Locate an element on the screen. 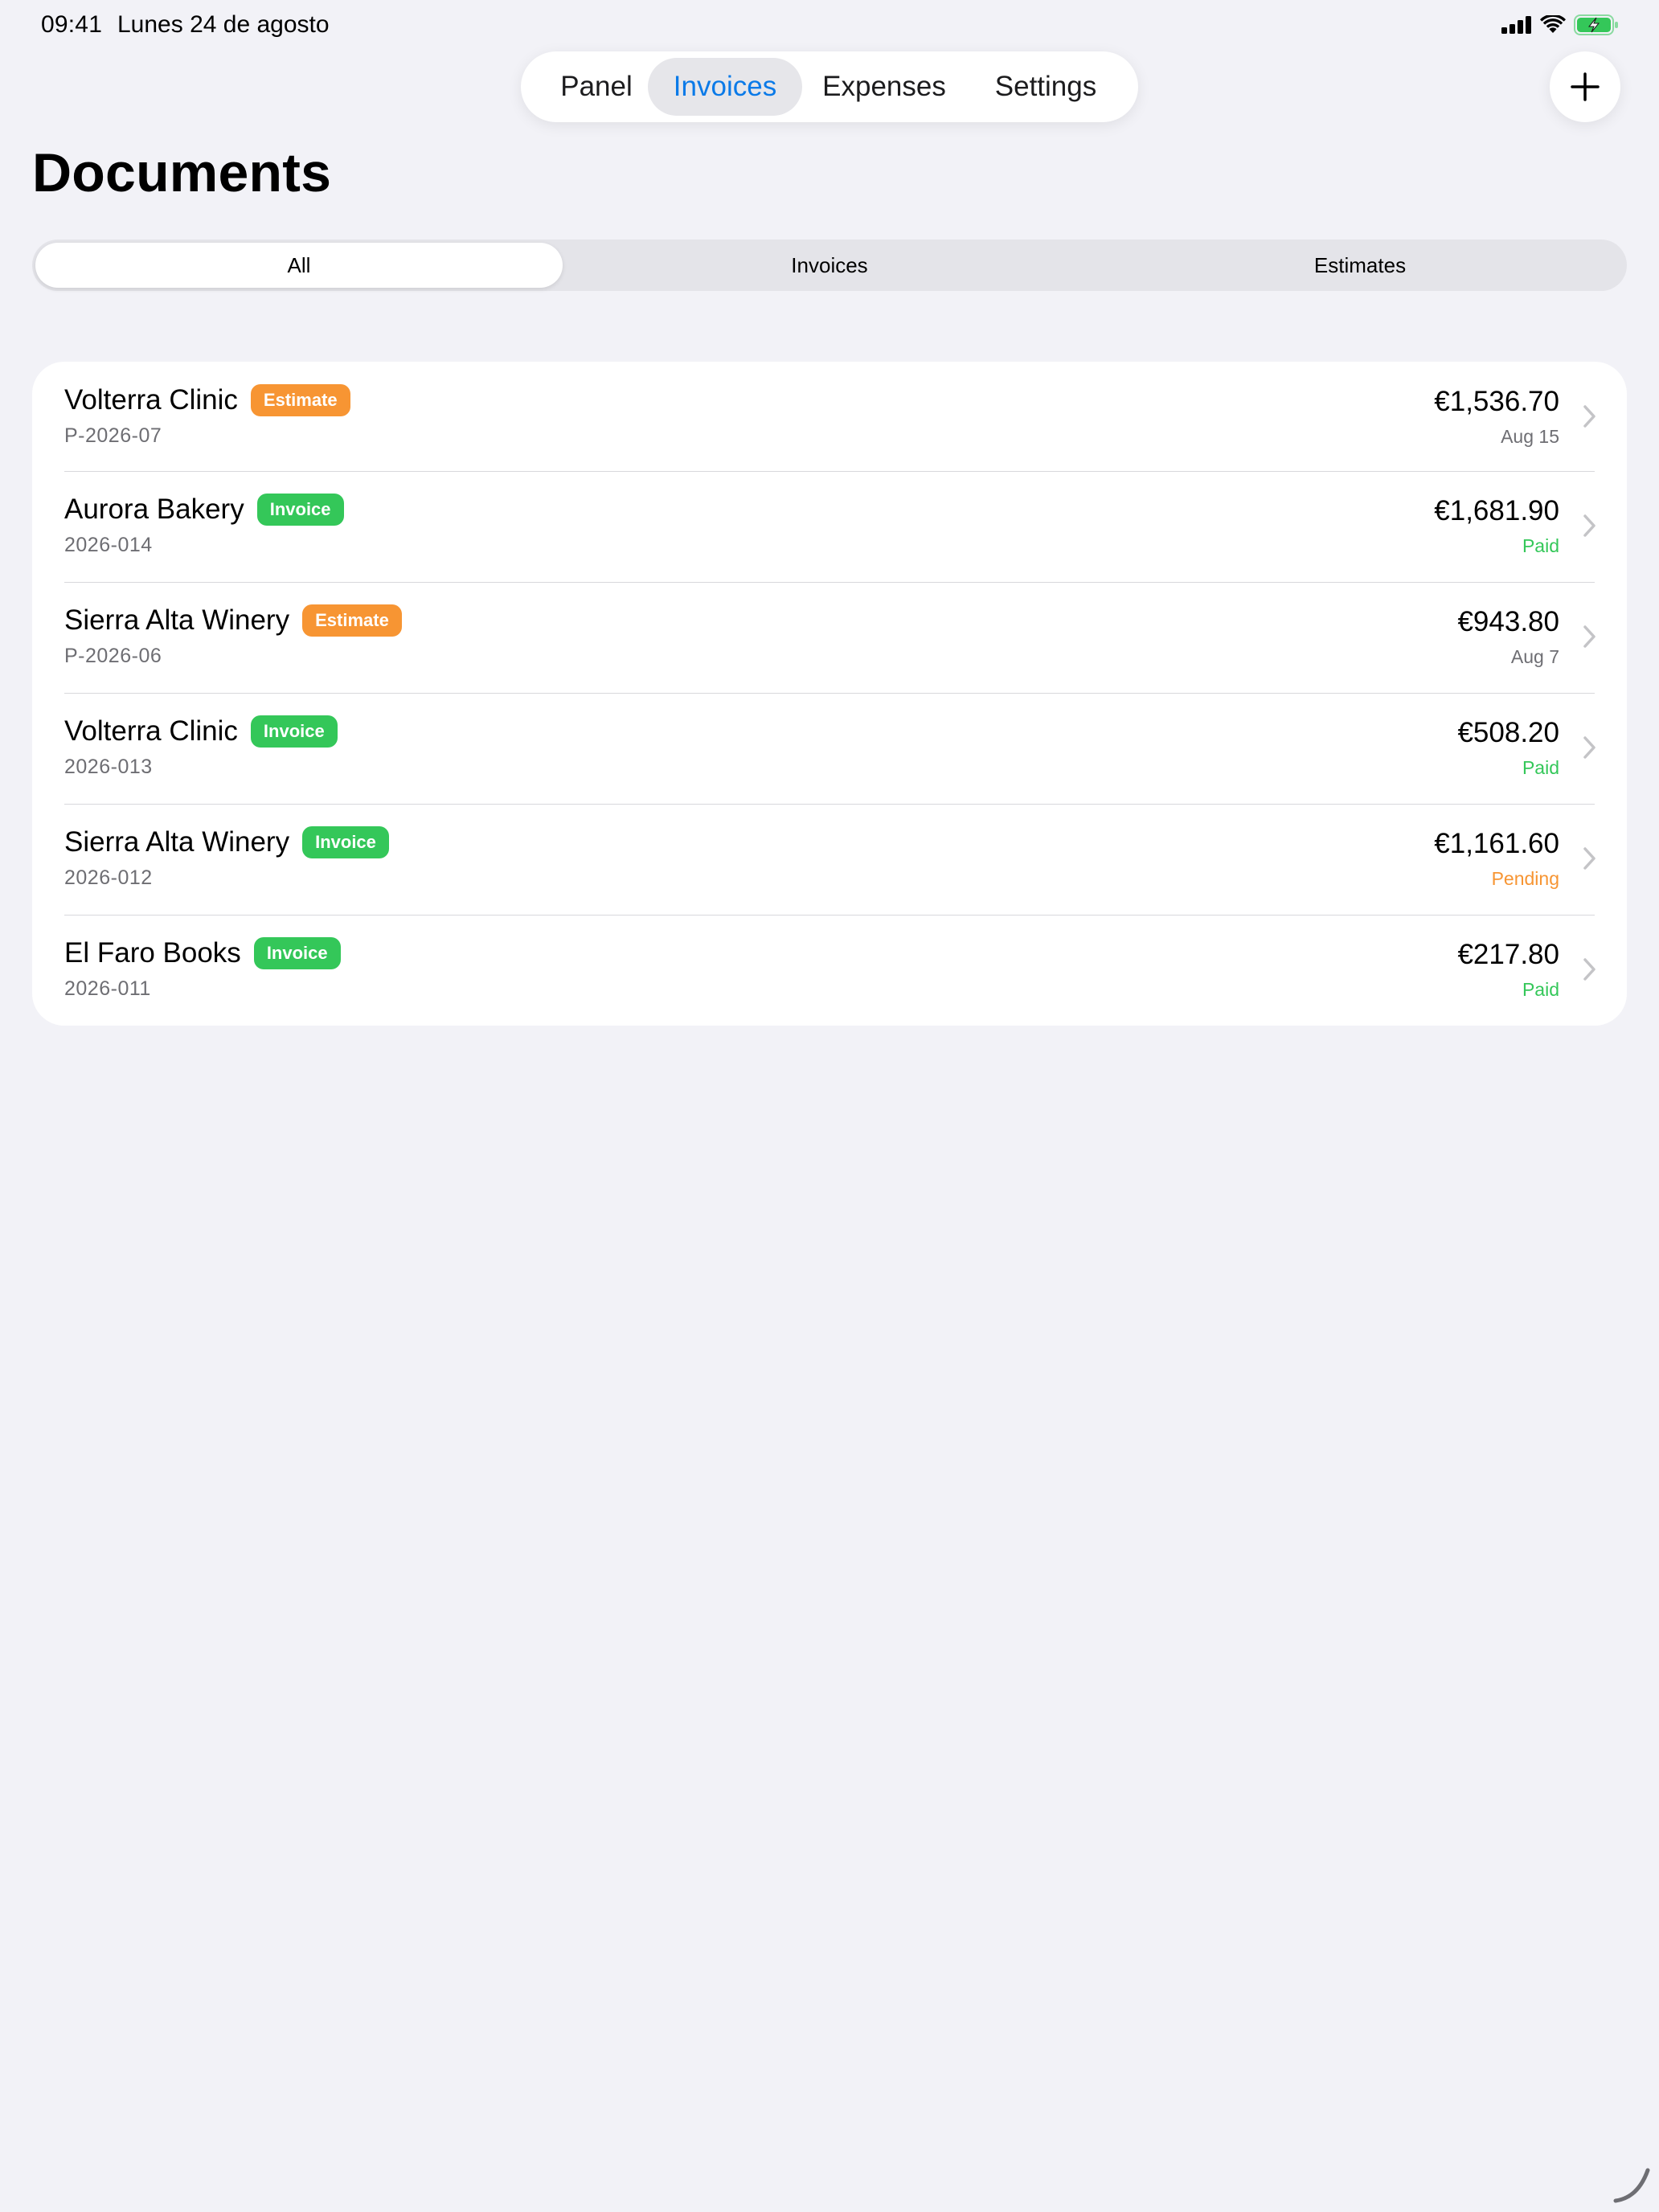  document-amount: €1,536.70 is located at coordinates (1496, 401).